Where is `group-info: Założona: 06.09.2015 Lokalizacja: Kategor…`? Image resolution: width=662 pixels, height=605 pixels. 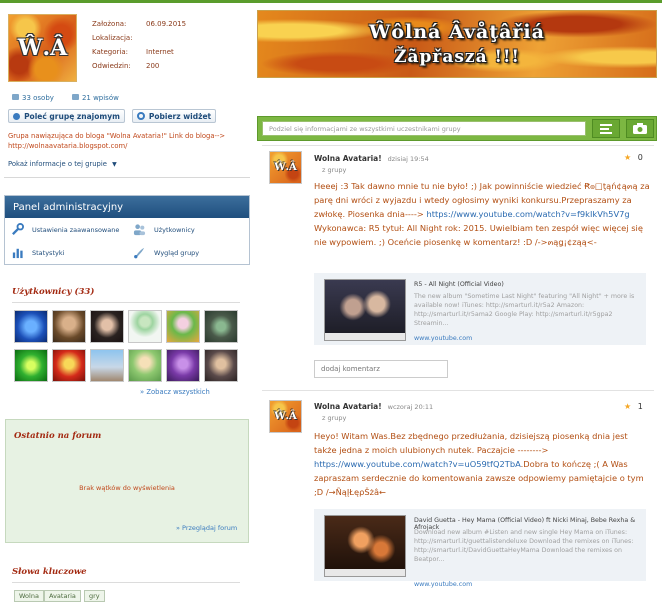 group-info: Założona: 06.09.2015 Lokalizacja: Kategor… is located at coordinates (172, 45).